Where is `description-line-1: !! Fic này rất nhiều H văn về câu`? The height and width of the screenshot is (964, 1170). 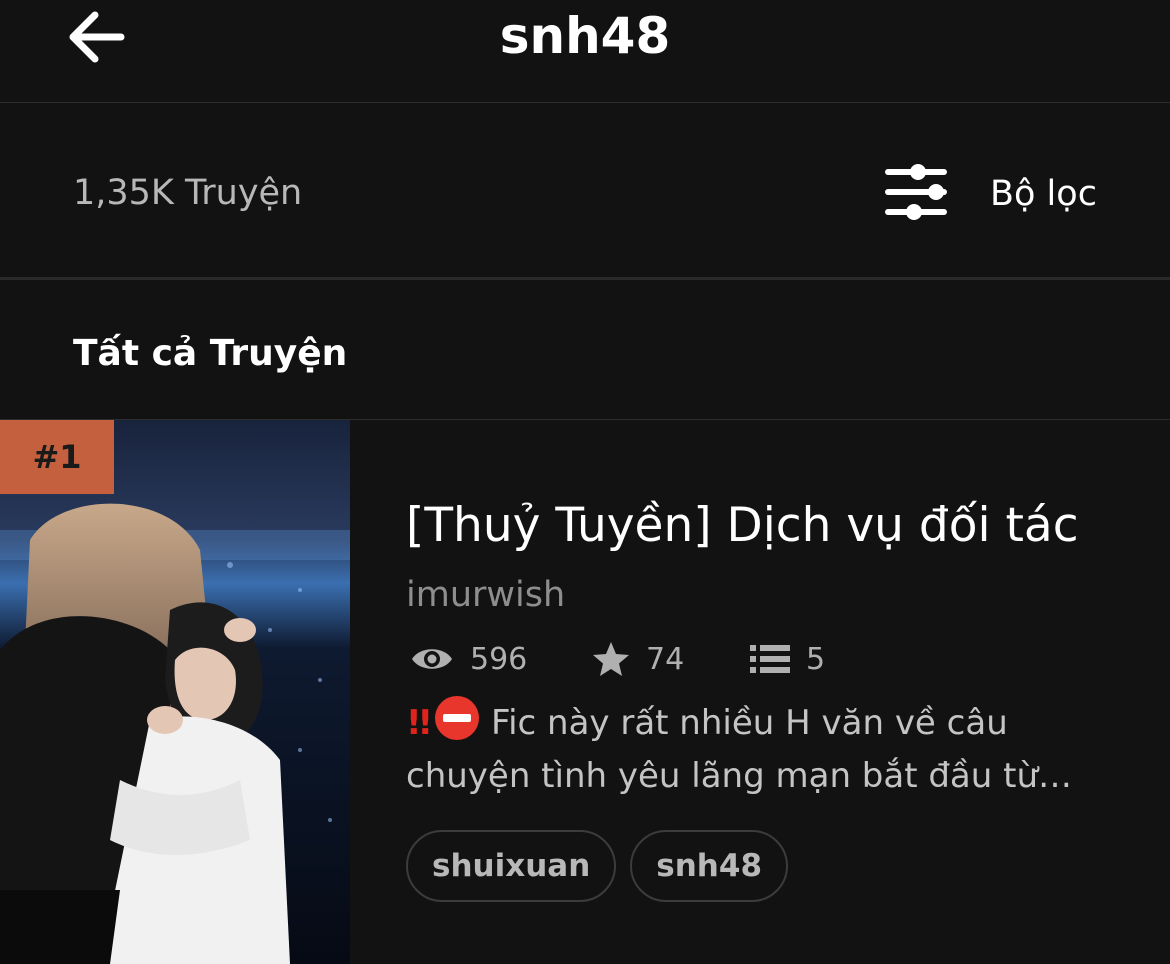
description-line-1: !! Fic này rất nhiều H văn về câu is located at coordinates (766, 723).